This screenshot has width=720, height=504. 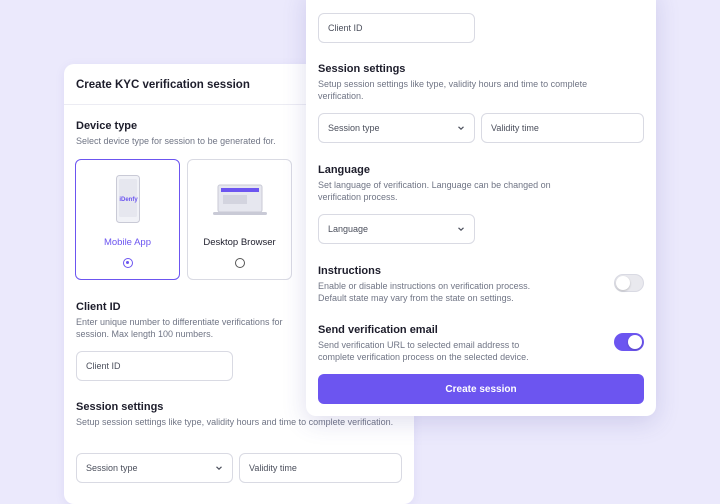 What do you see at coordinates (344, 170) in the screenshot?
I see `language-title: Language` at bounding box center [344, 170].